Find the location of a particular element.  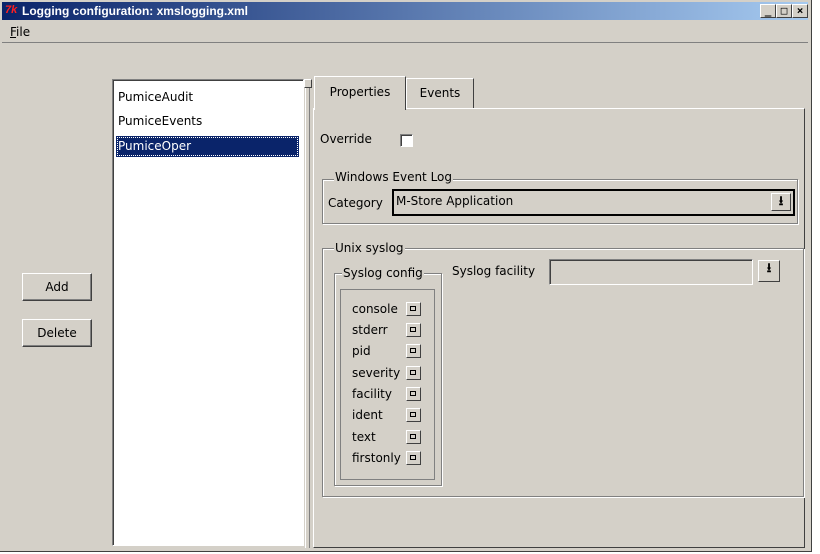

override-label: Override is located at coordinates (346, 139).